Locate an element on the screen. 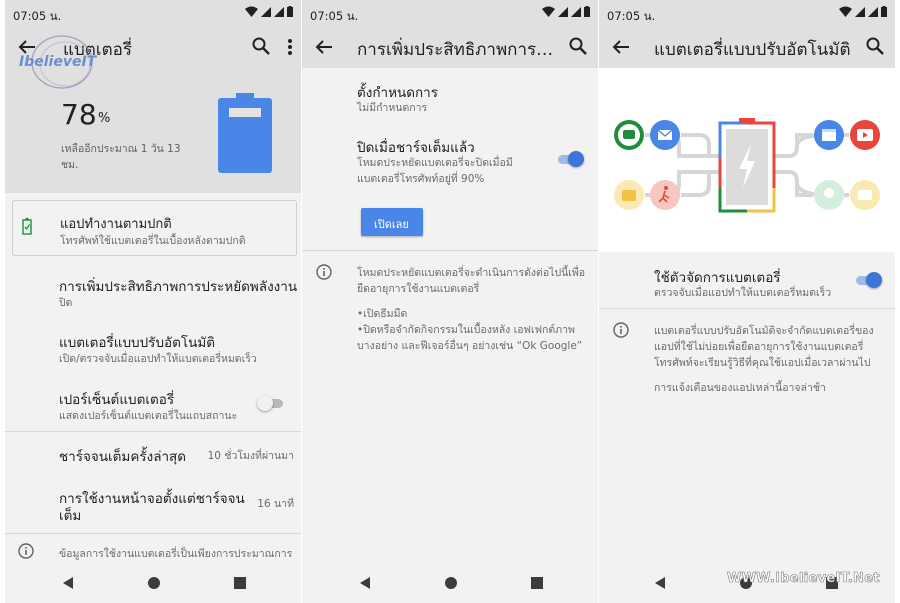 This screenshot has width=900, height=603. screen-usage-label: การใช้งานหน้าจอตั้งแต่ชาร์จจน is located at coordinates (152, 499).